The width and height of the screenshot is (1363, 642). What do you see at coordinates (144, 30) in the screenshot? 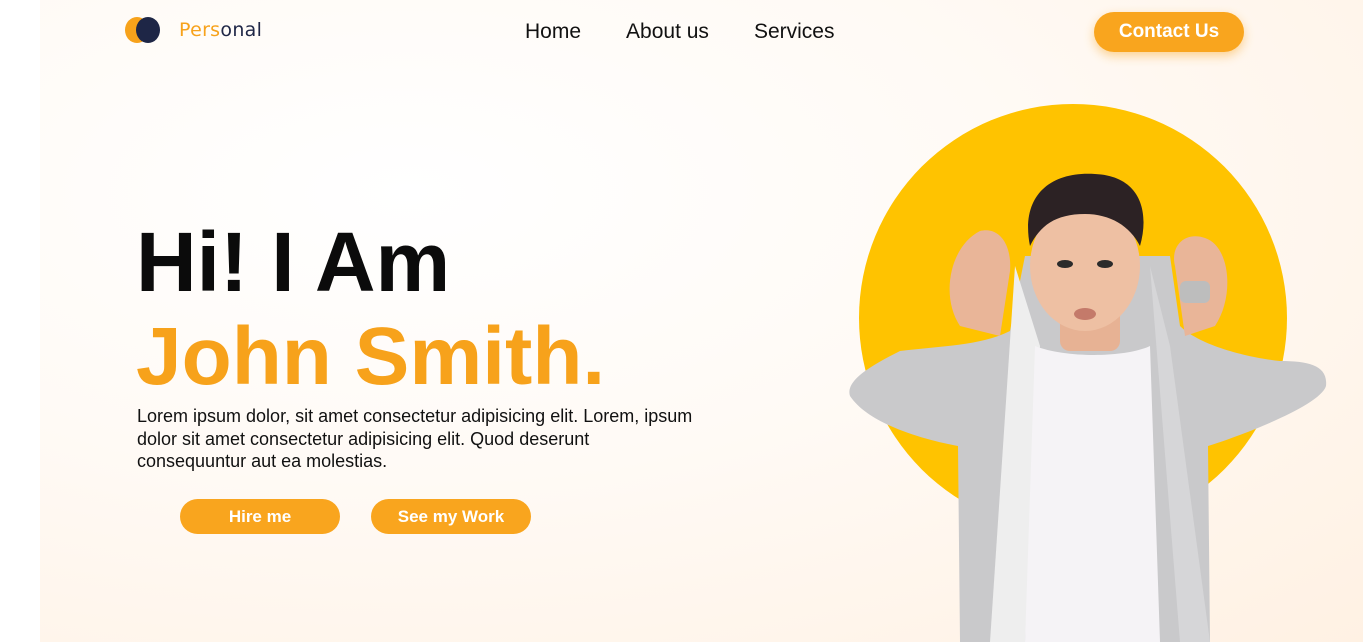
I see `logo-mark-icon` at bounding box center [144, 30].